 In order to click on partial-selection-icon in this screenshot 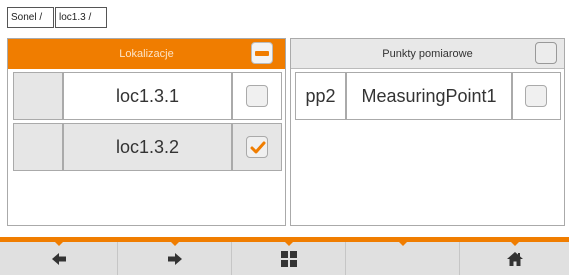, I will do `click(262, 53)`.